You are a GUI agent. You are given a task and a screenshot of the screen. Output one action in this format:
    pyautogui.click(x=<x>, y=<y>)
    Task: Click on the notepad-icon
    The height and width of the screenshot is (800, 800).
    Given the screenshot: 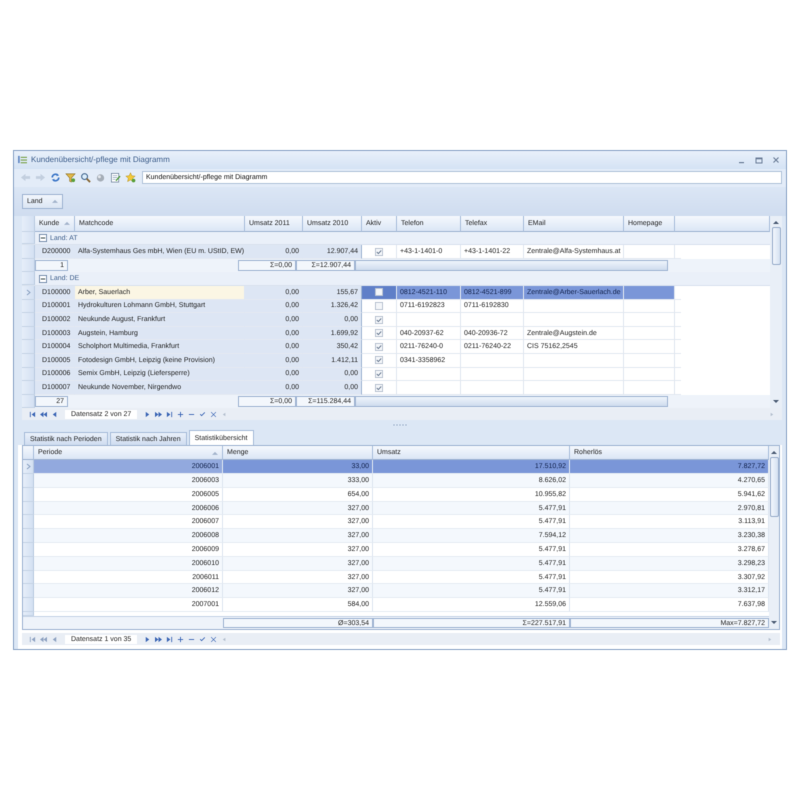 What is the action you would take?
    pyautogui.click(x=115, y=178)
    